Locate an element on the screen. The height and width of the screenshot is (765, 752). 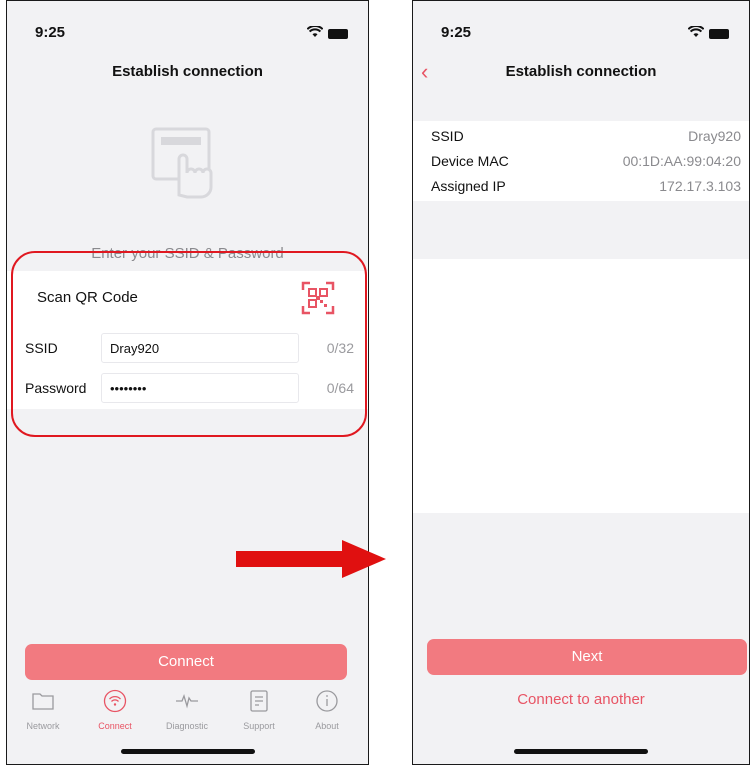
tap-screen-icon is located at coordinates (189, 165).